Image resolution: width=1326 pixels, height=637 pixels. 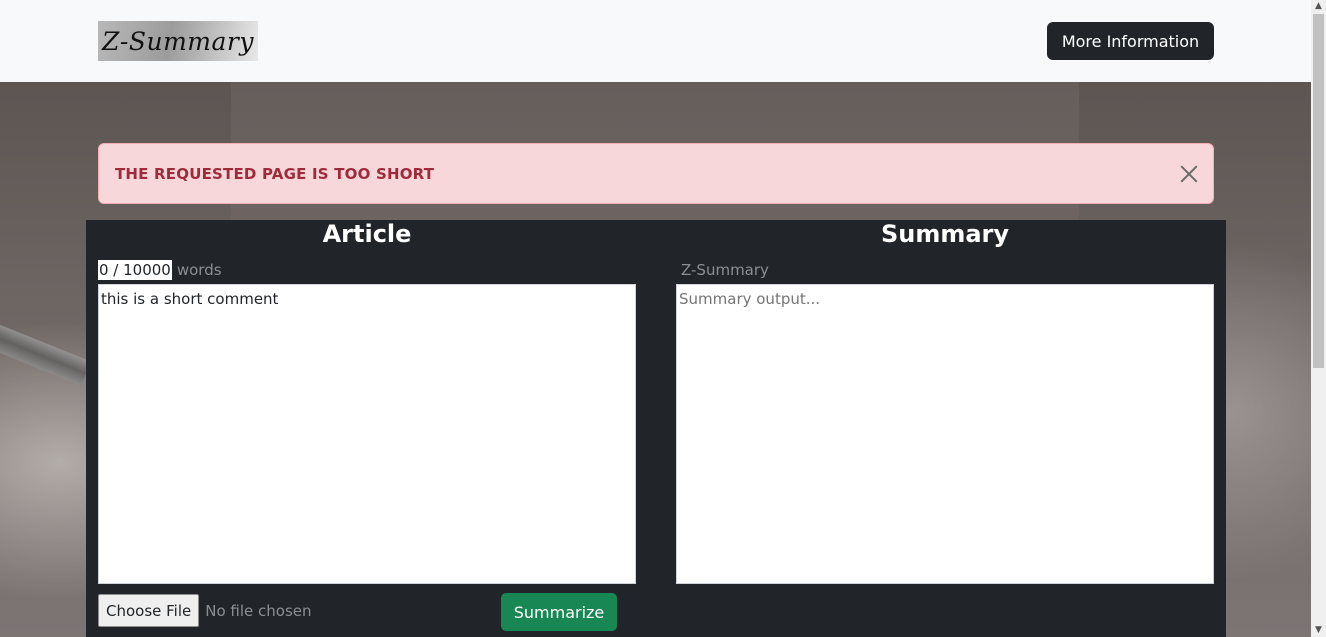 What do you see at coordinates (1318, 630) in the screenshot?
I see `scroll-down-arrow-icon: ▼` at bounding box center [1318, 630].